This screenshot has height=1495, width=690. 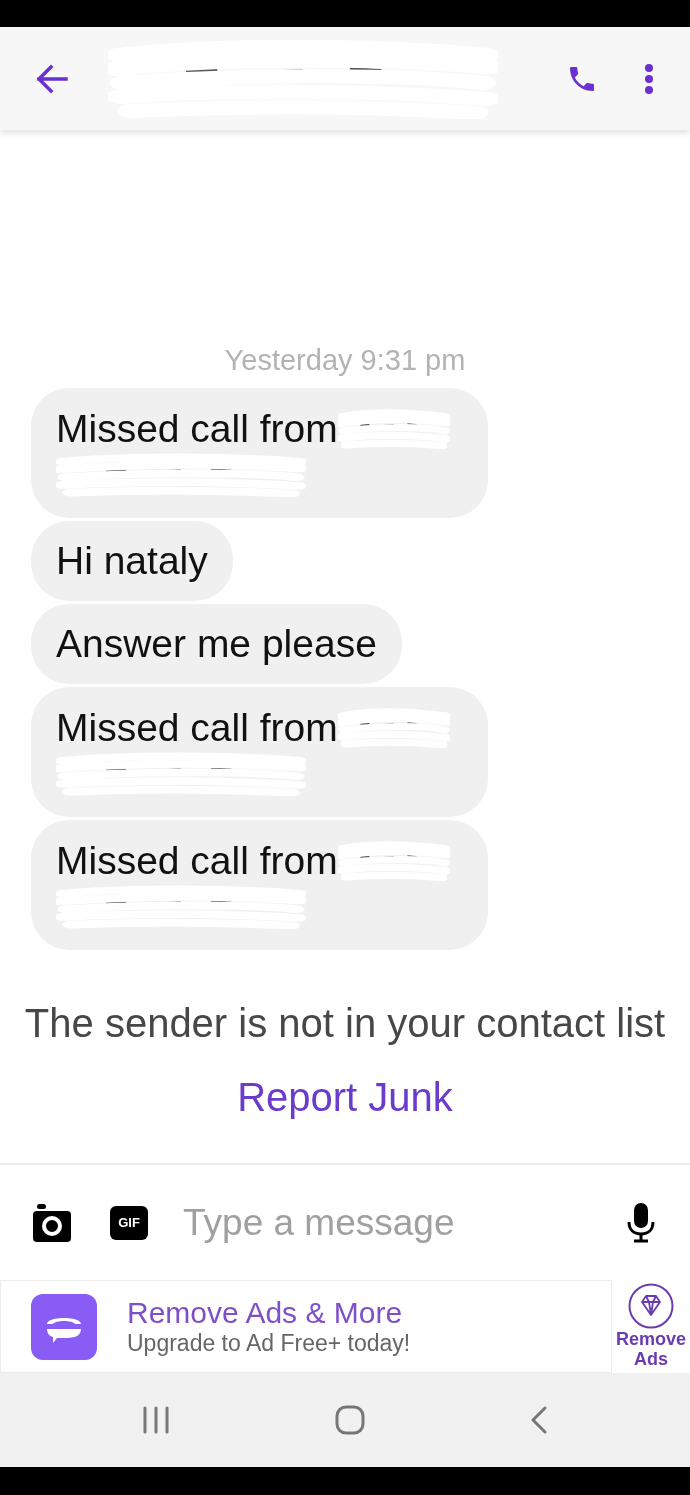 What do you see at coordinates (345, 359) in the screenshot?
I see `message-timestamp: Yesterday 9:31 pm` at bounding box center [345, 359].